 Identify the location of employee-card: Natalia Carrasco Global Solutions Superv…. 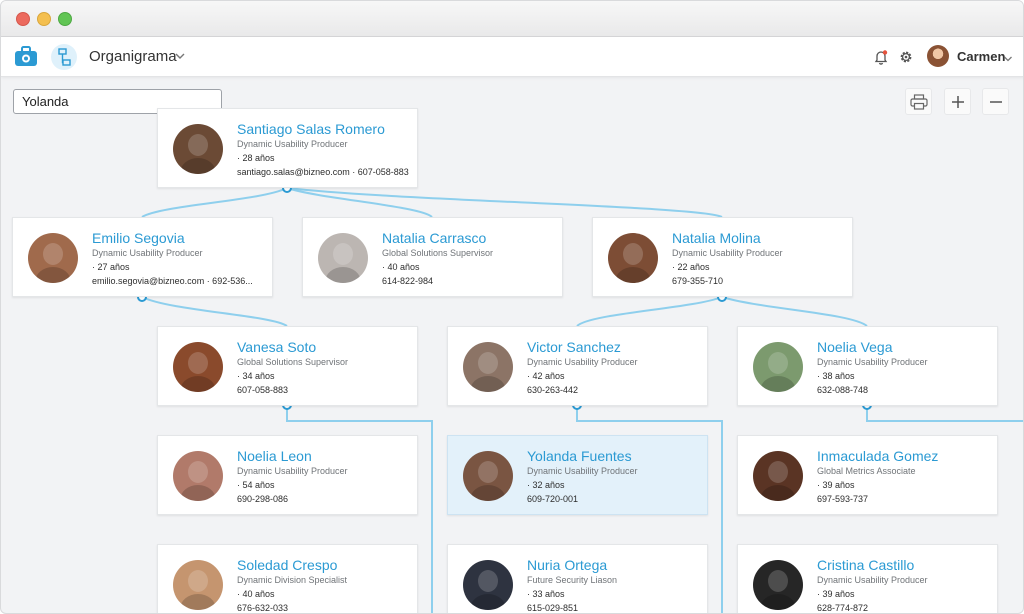
(432, 257).